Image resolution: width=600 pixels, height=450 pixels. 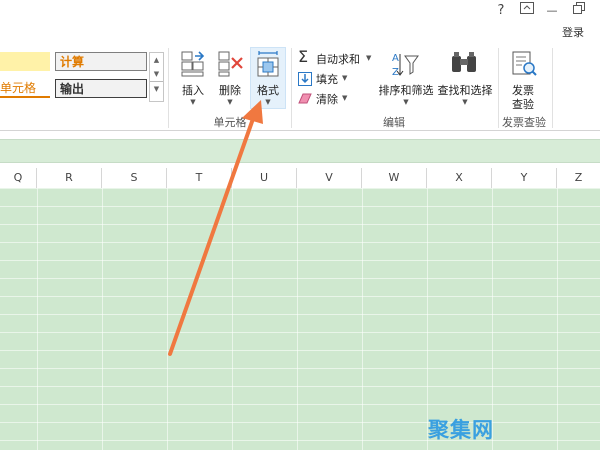 I want to click on insert-button: 插入 ▼, so click(x=193, y=78).